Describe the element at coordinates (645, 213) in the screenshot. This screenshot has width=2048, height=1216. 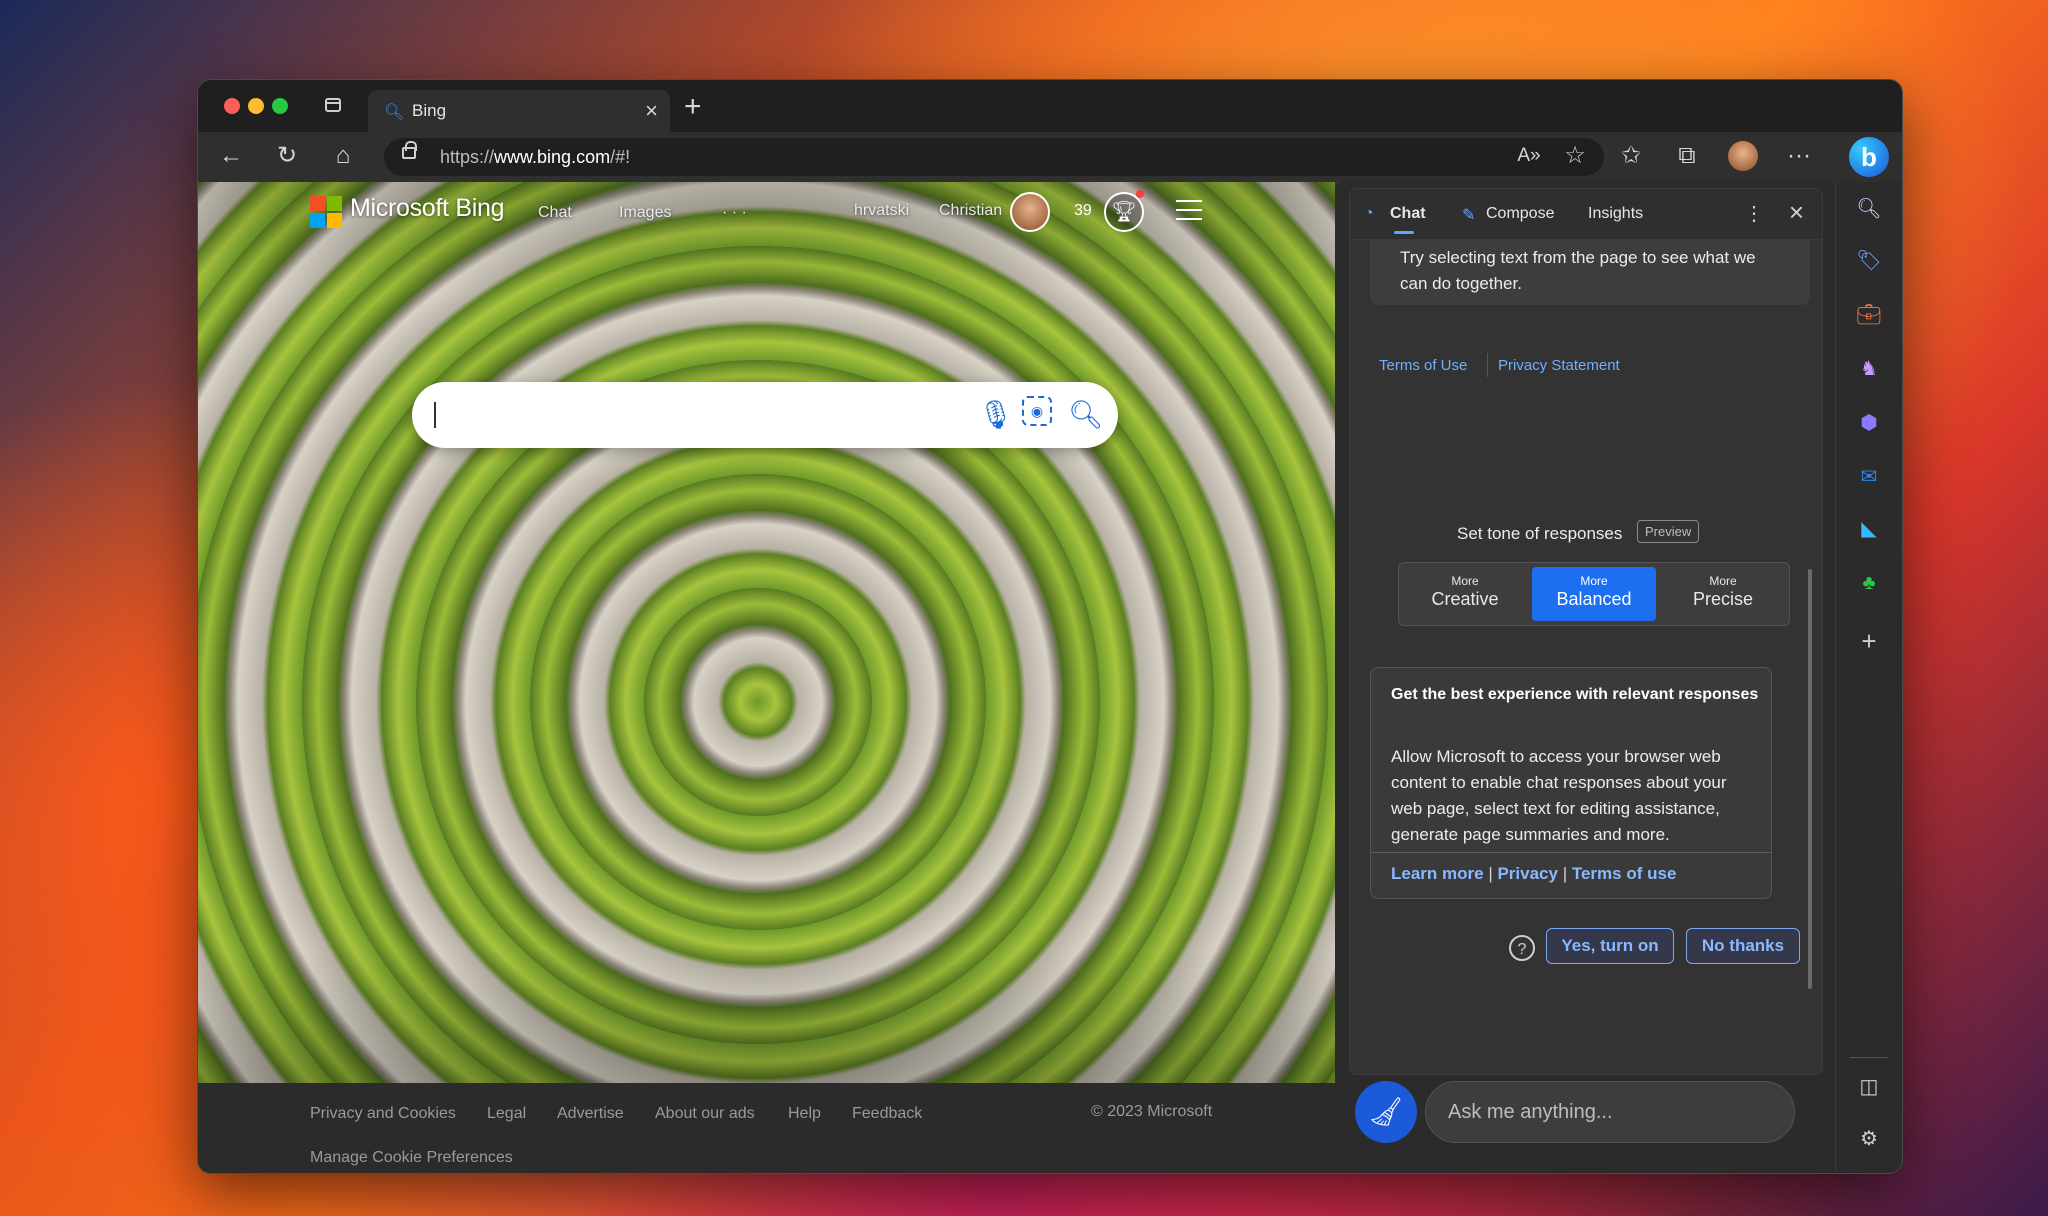
I see `nav-images: Images` at that location.